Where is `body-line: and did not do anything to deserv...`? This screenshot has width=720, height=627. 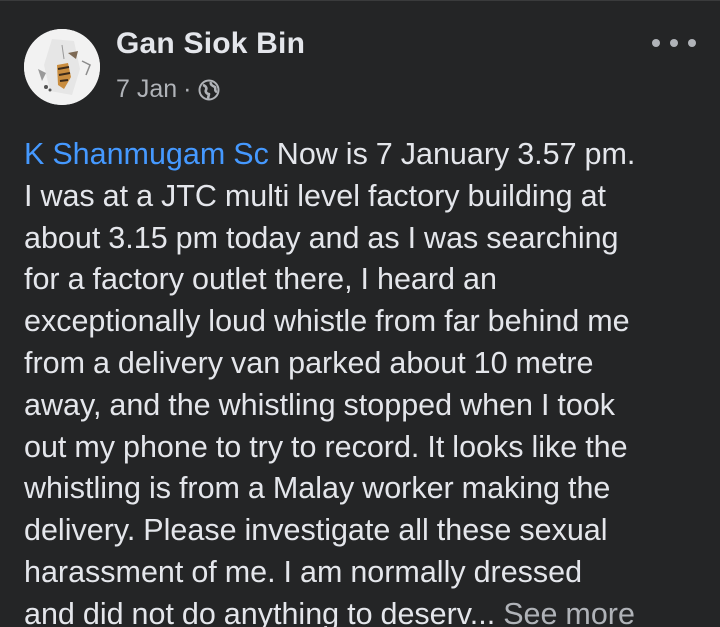 body-line: and did not do anything to deserv... is located at coordinates (260, 611).